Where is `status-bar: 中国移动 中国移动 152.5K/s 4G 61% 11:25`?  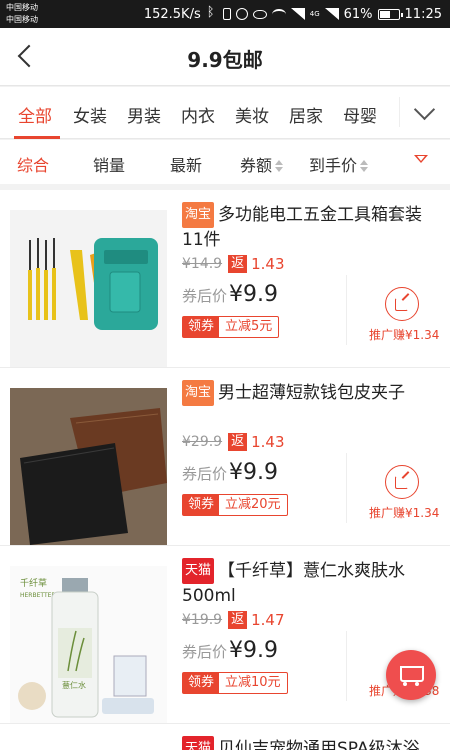
status-bar: 中国移动 中国移动 152.5K/s 4G 61% 11:25 is located at coordinates (225, 14).